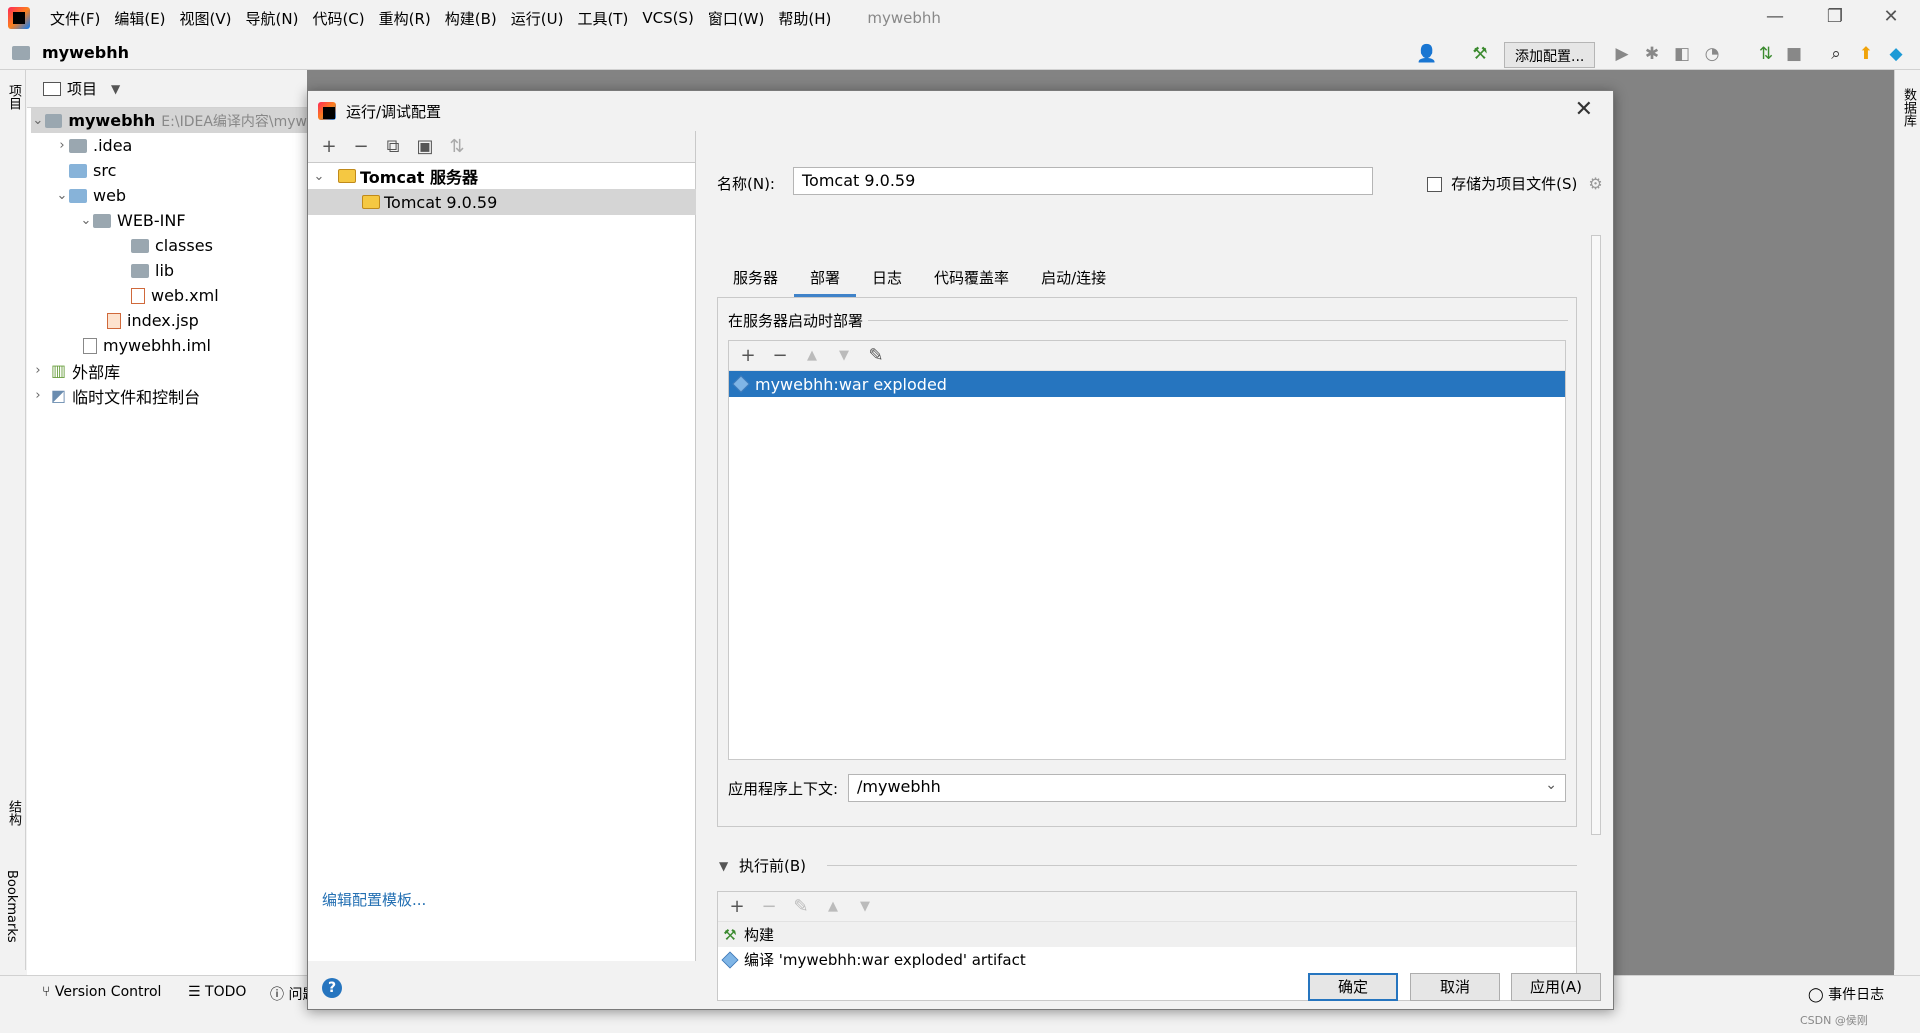 The height and width of the screenshot is (1033, 1920). What do you see at coordinates (75, 18) in the screenshot?
I see `menu-file: 文件(F)` at bounding box center [75, 18].